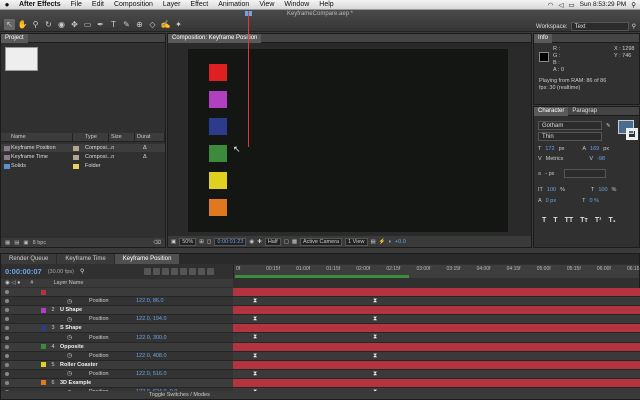 The image size is (640, 400). Describe the element at coordinates (555, 159) in the screenshot. I see `kerning-value: Metrics` at that location.